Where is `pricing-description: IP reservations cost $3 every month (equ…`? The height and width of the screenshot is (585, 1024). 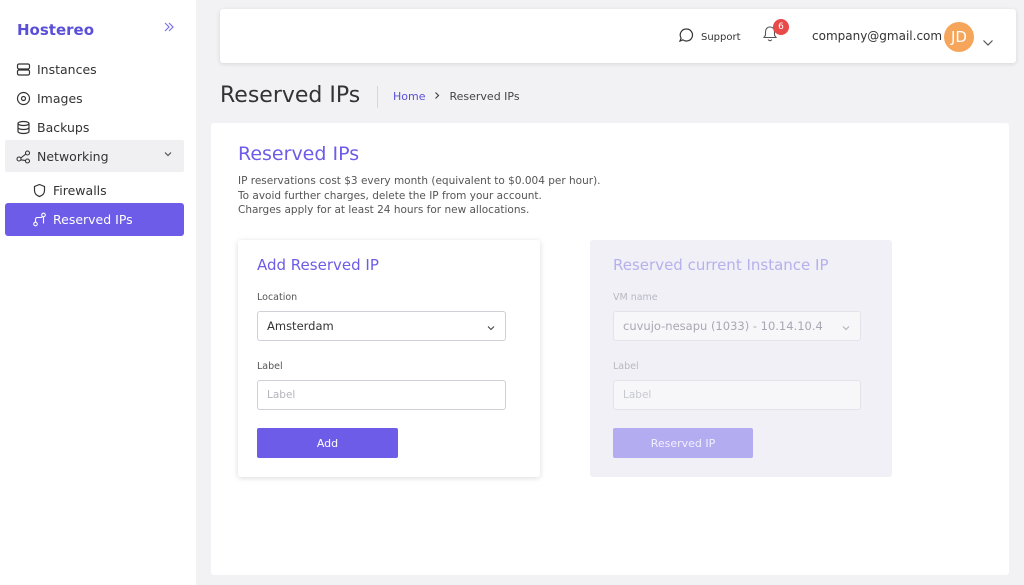
pricing-description: IP reservations cost $3 every month (equ… is located at coordinates (419, 196).